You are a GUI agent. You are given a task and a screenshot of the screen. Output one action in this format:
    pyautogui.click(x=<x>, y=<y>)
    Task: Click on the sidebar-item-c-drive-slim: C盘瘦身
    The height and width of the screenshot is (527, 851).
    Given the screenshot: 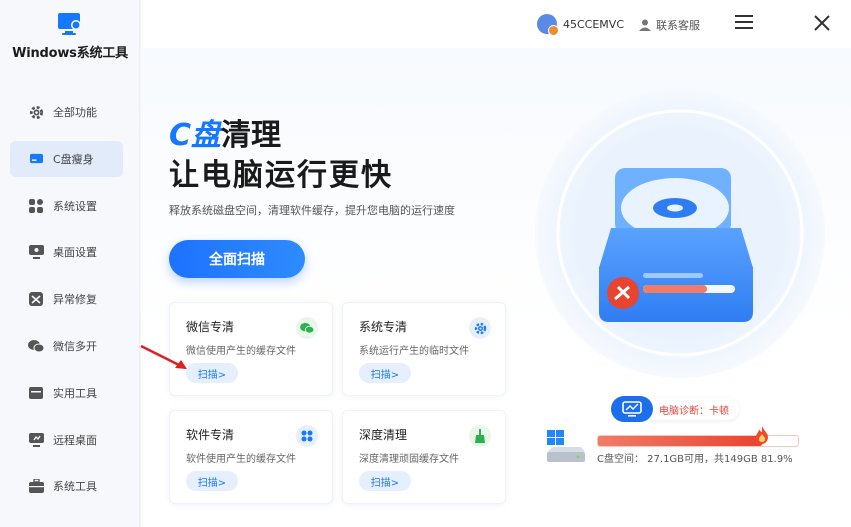 What is the action you would take?
    pyautogui.click(x=66, y=158)
    